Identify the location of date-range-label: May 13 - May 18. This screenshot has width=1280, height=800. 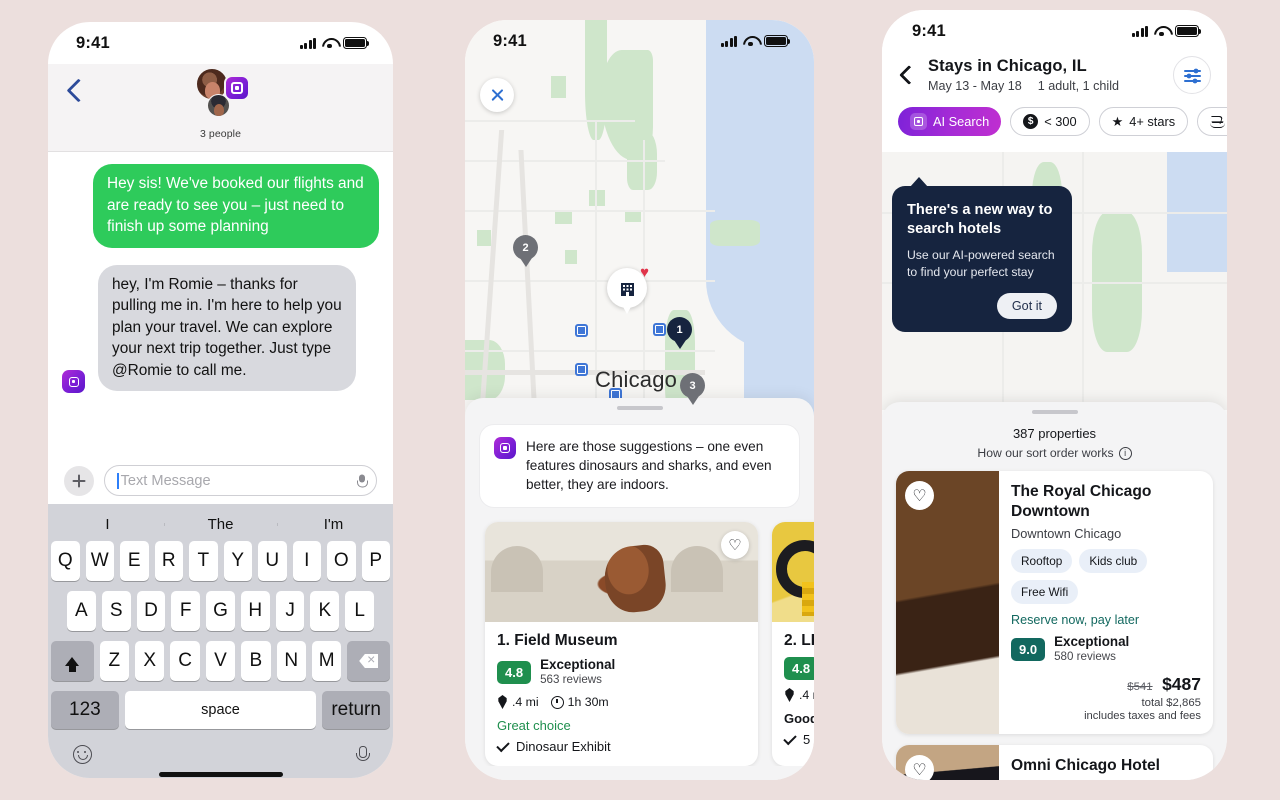
(975, 86).